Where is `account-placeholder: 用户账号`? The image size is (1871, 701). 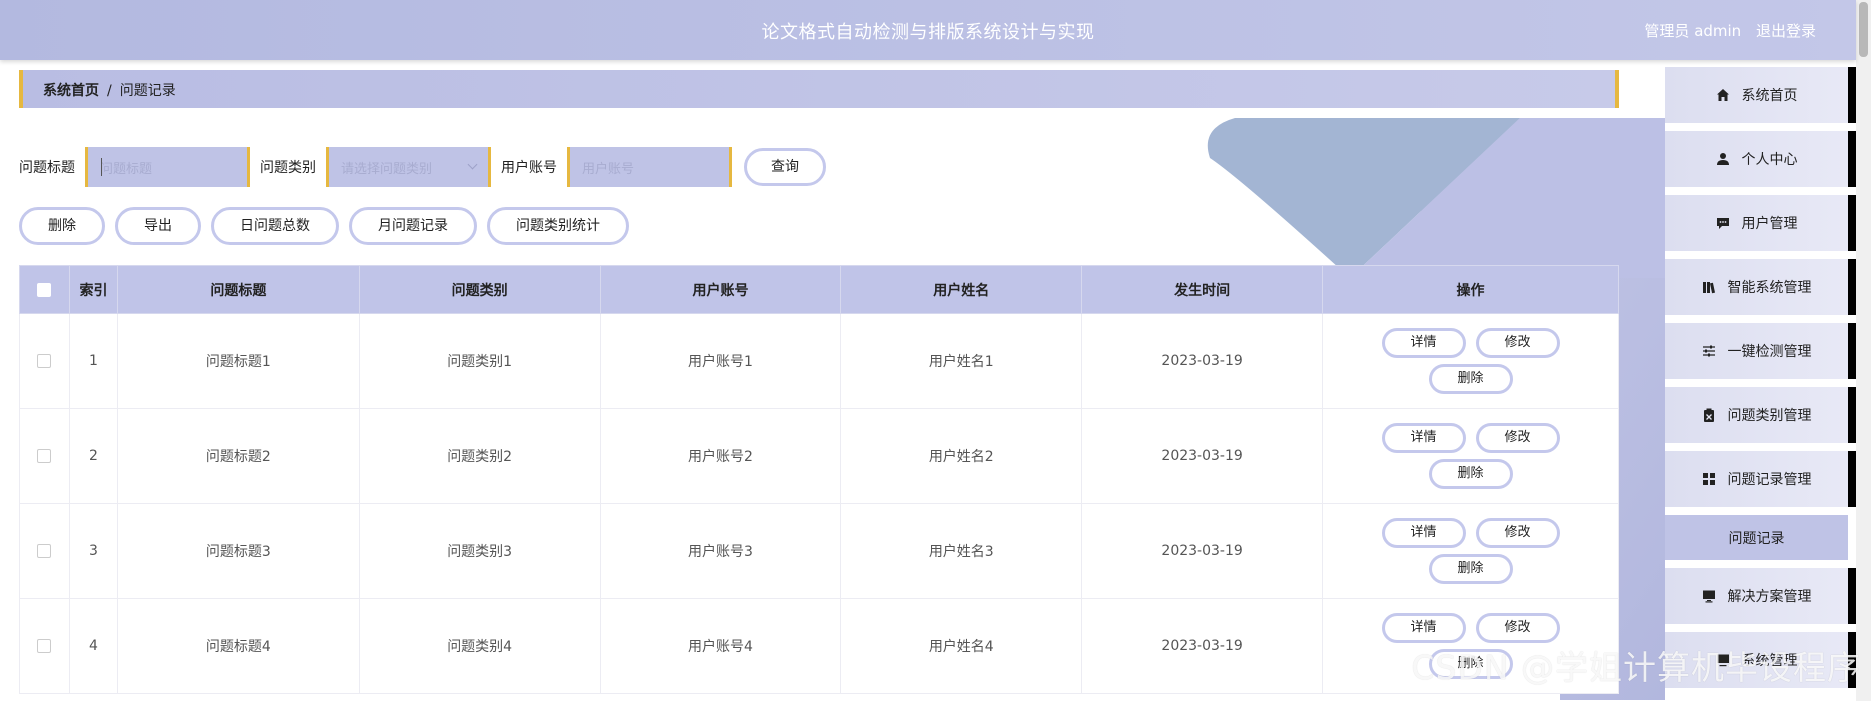
account-placeholder: 用户账号 is located at coordinates (608, 169).